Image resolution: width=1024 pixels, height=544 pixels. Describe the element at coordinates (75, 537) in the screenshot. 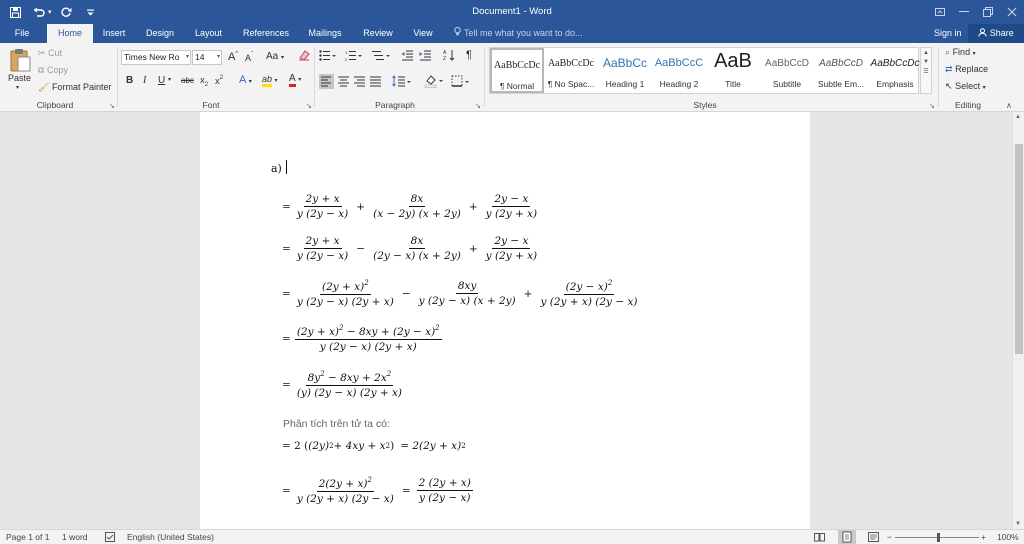

I see `word-count: 1 word` at that location.